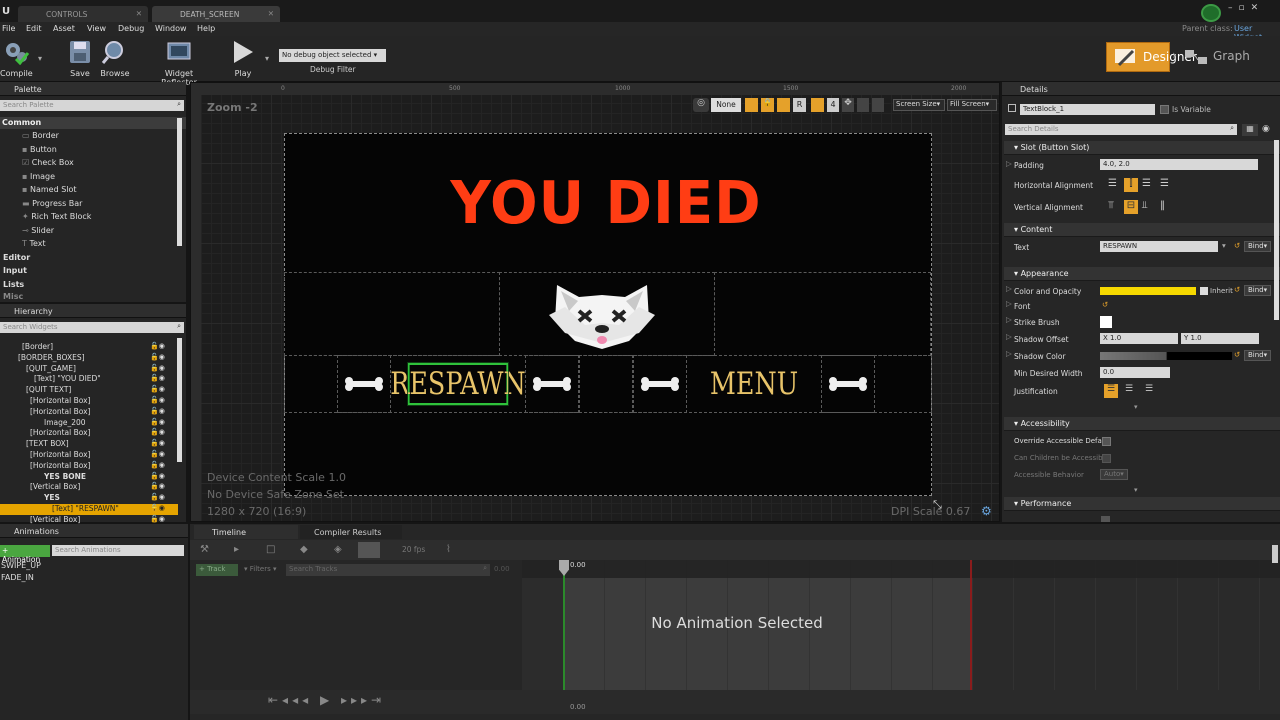 The width and height of the screenshot is (1280, 720). I want to click on align-center-icon: ⫿, so click(1131, 185).